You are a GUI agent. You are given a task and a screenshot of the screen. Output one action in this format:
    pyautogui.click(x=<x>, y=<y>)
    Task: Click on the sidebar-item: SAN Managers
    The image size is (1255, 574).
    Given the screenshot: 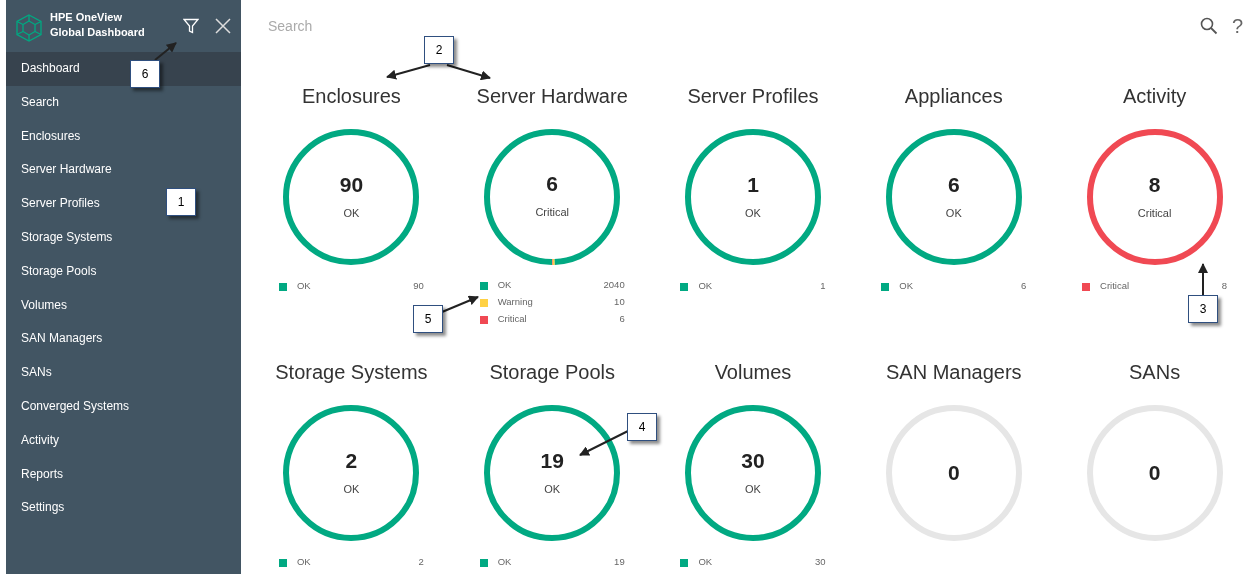 What is the action you would take?
    pyautogui.click(x=123, y=339)
    